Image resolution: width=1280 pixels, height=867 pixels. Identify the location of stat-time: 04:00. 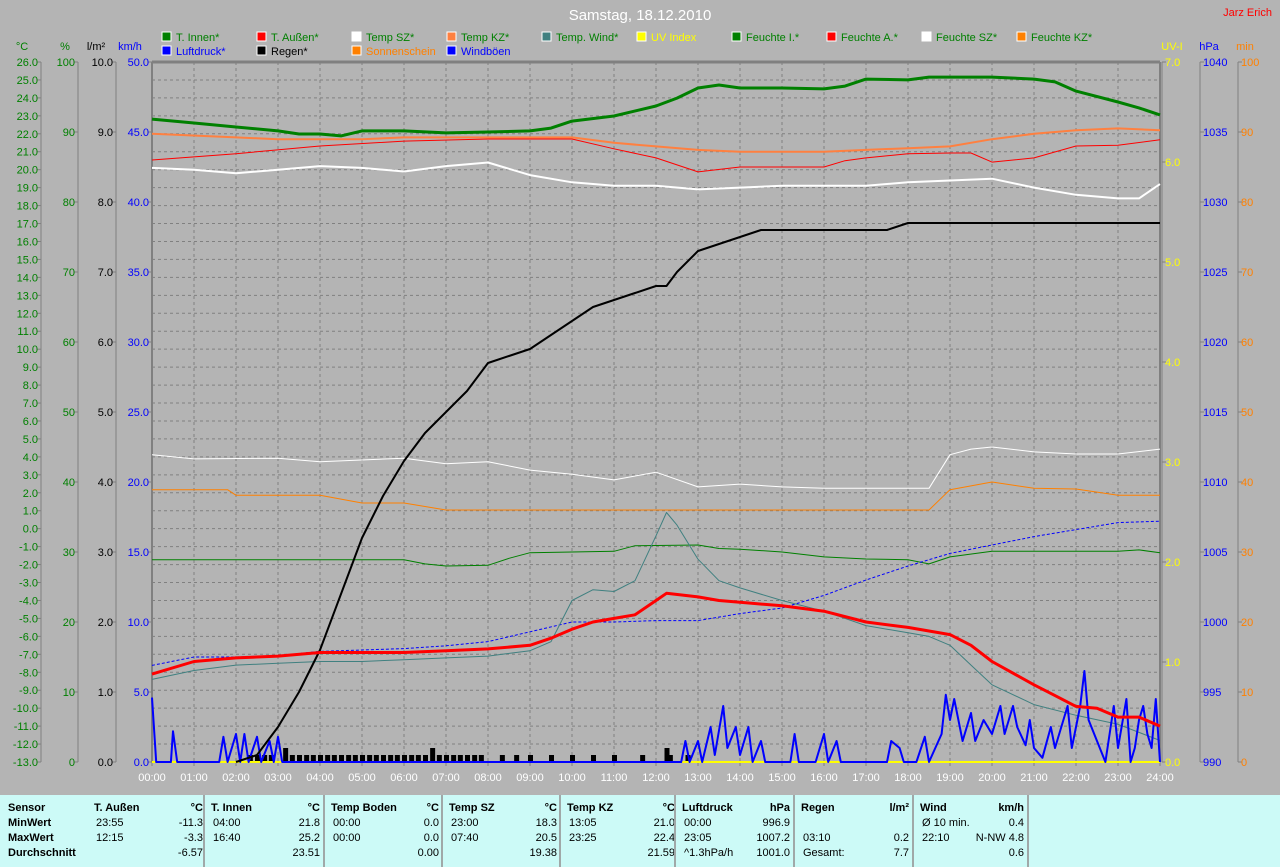
(227, 823).